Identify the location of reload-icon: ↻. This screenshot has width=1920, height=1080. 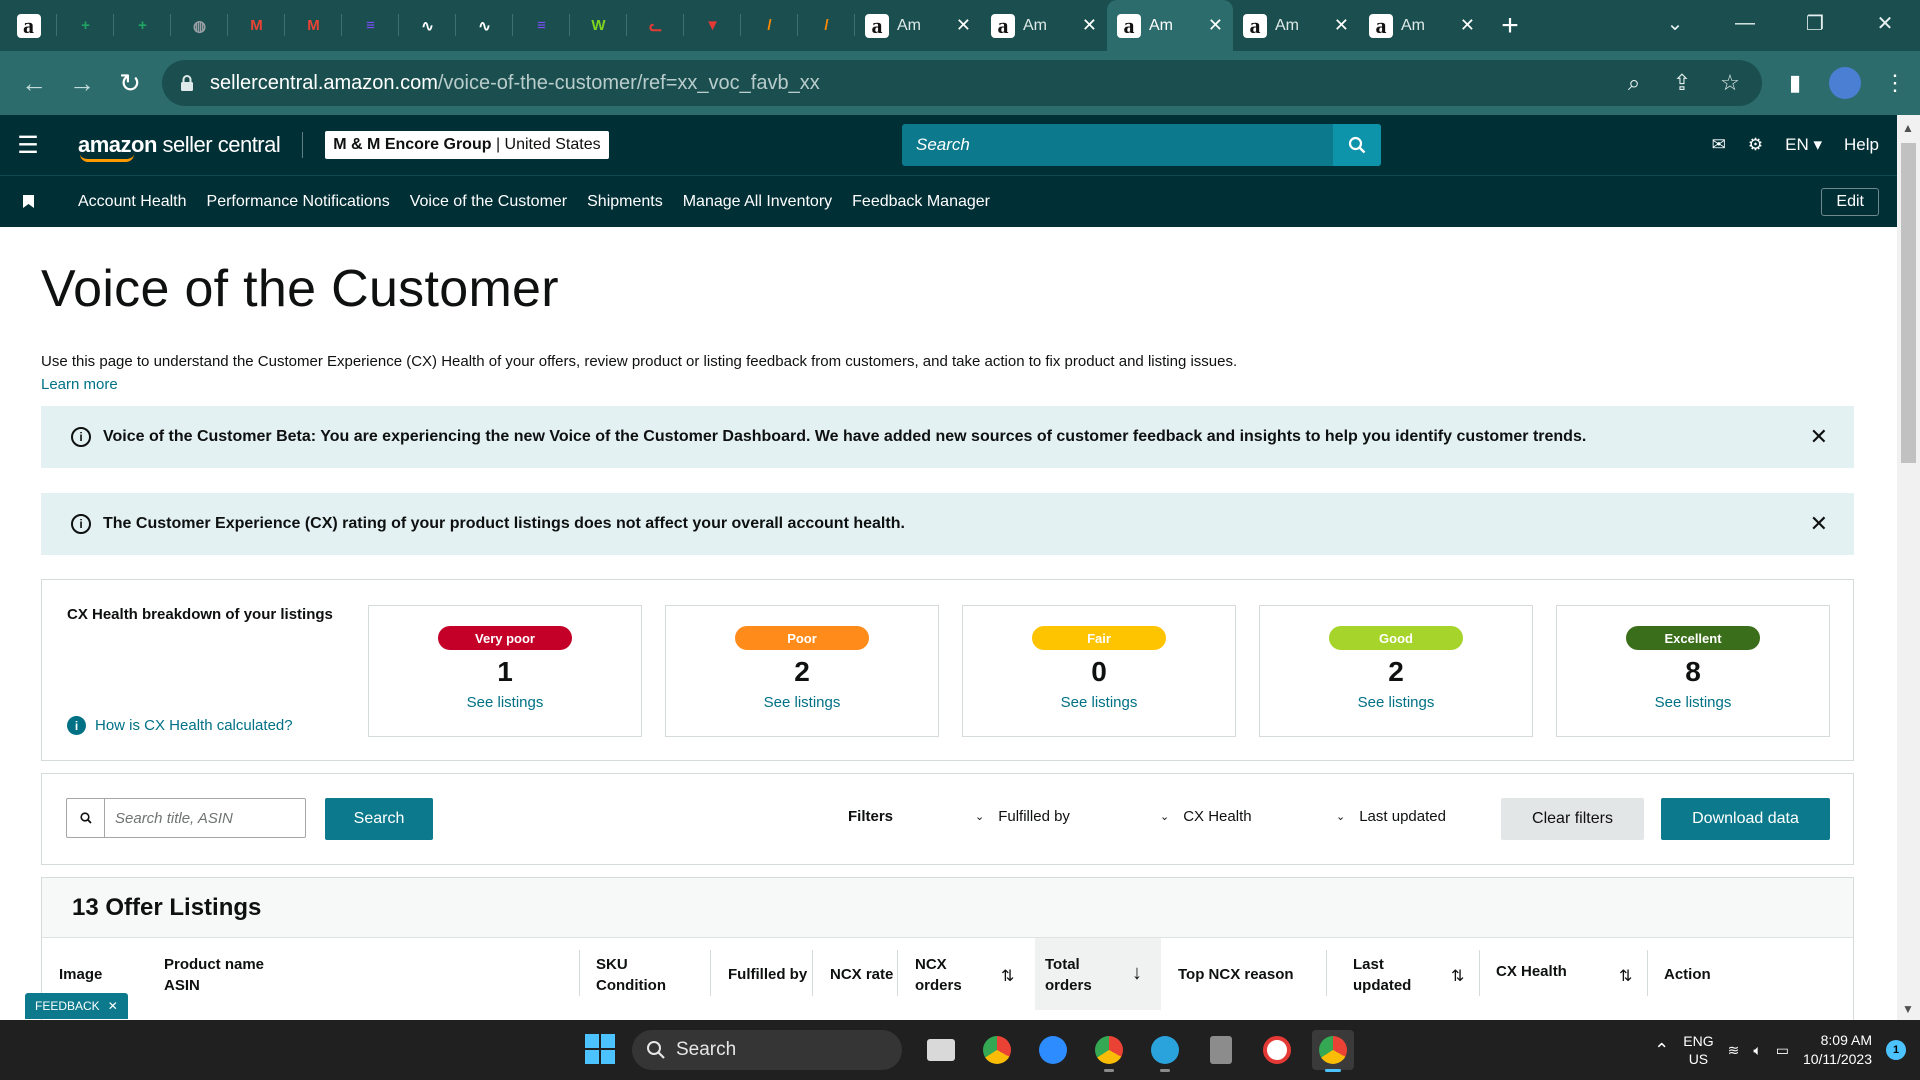
(130, 83).